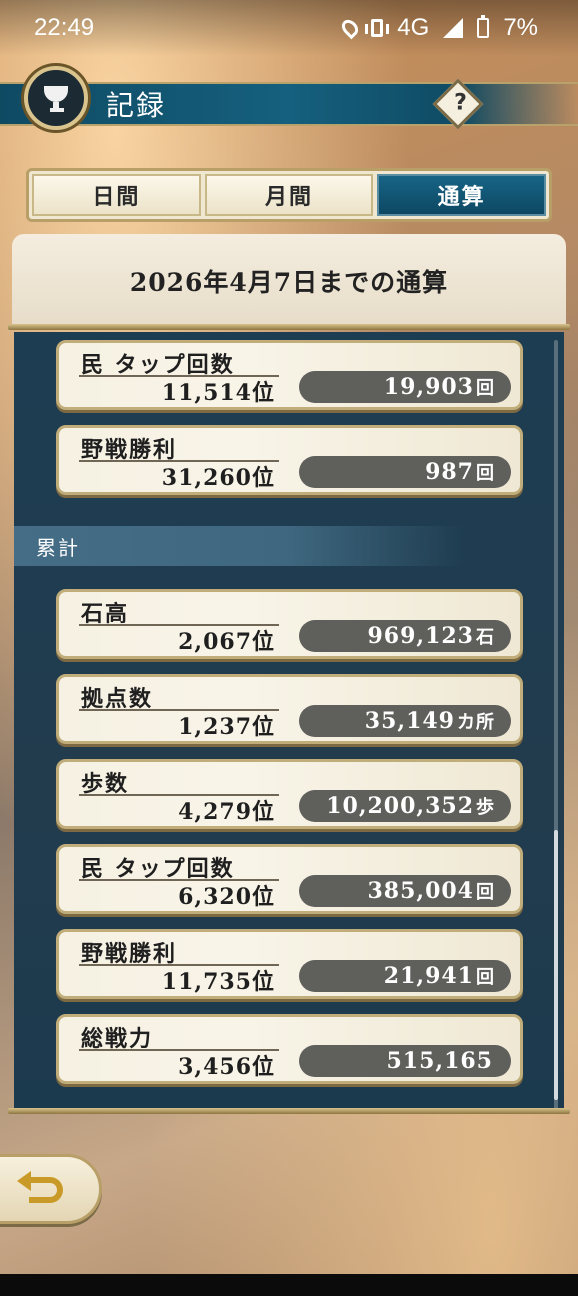 The width and height of the screenshot is (578, 1296). Describe the element at coordinates (377, 28) in the screenshot. I see `vibrate-icon` at that location.